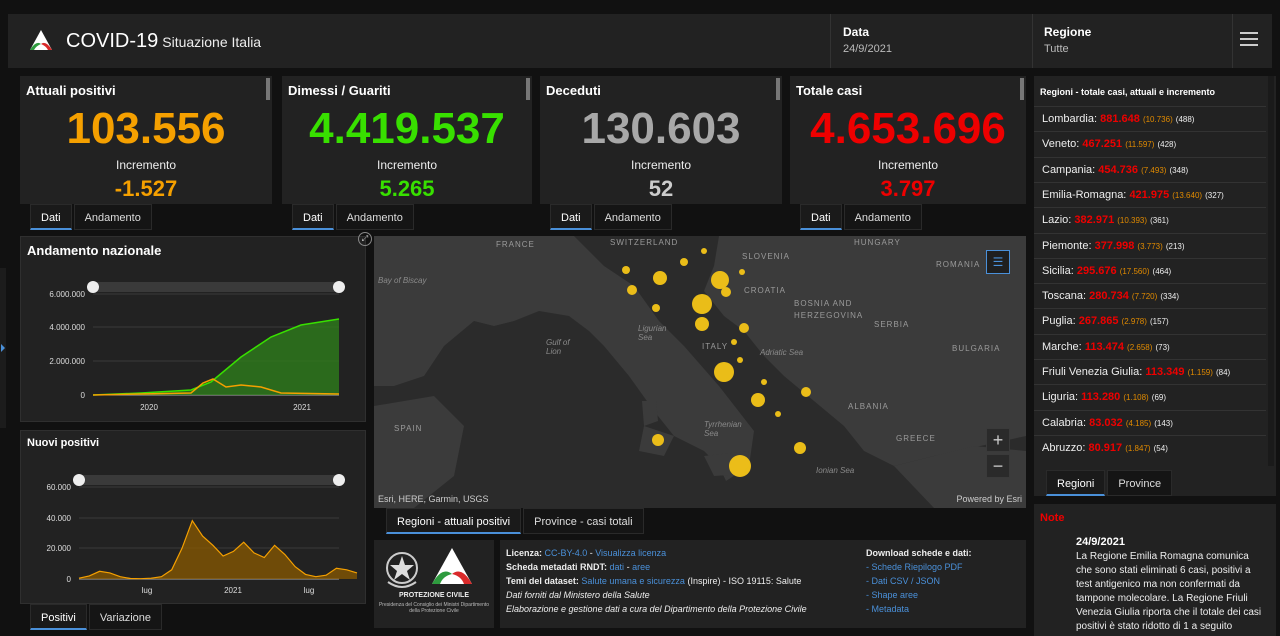 The height and width of the screenshot is (636, 1280). Describe the element at coordinates (903, 581) in the screenshot. I see `download-link: - Dati CSV / JSON` at that location.